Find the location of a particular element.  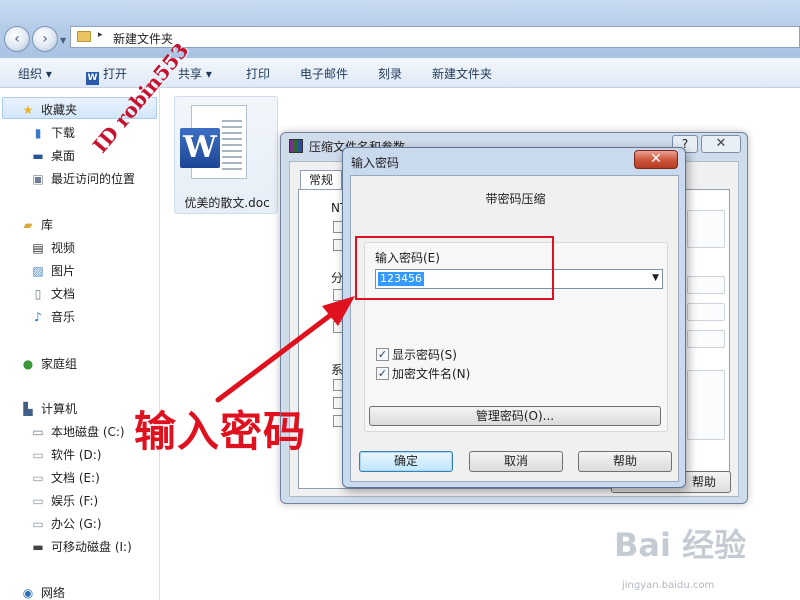

annotation-arrow is located at coordinates (285, 349).